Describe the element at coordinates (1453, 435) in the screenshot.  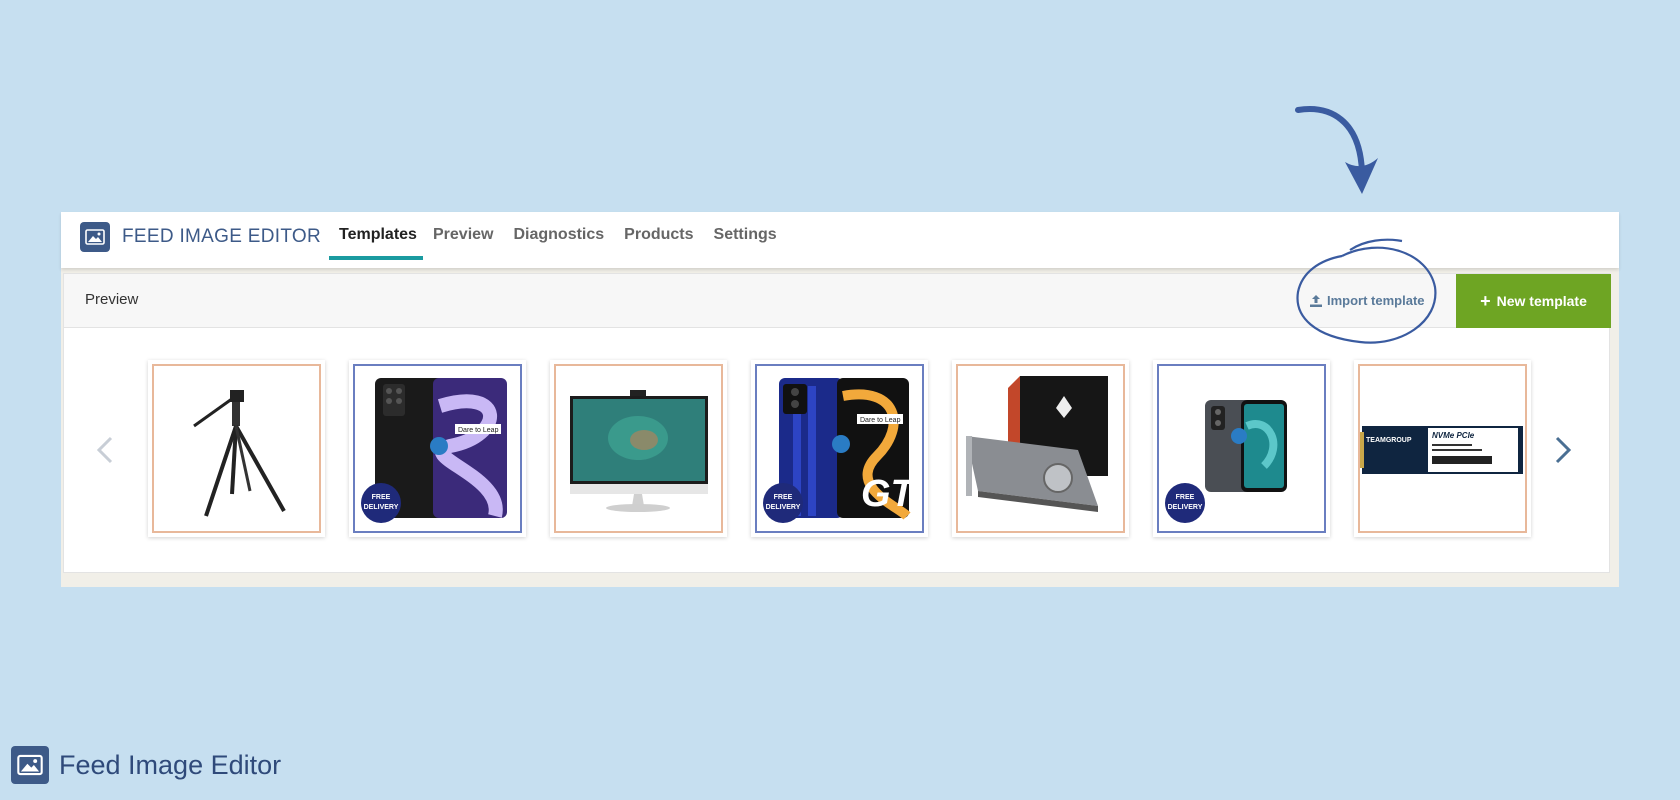
I see `ssd-label: NVMe PCIe` at that location.